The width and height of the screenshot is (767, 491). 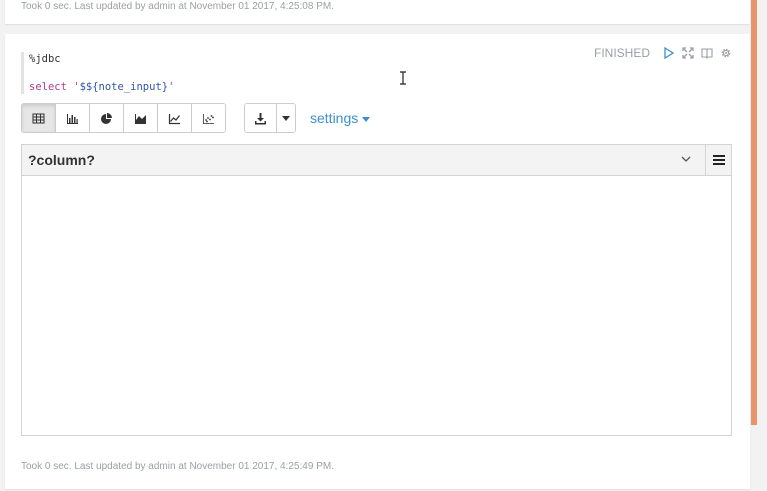 I want to click on code-line-query: select '$${note_input}', so click(x=101, y=87).